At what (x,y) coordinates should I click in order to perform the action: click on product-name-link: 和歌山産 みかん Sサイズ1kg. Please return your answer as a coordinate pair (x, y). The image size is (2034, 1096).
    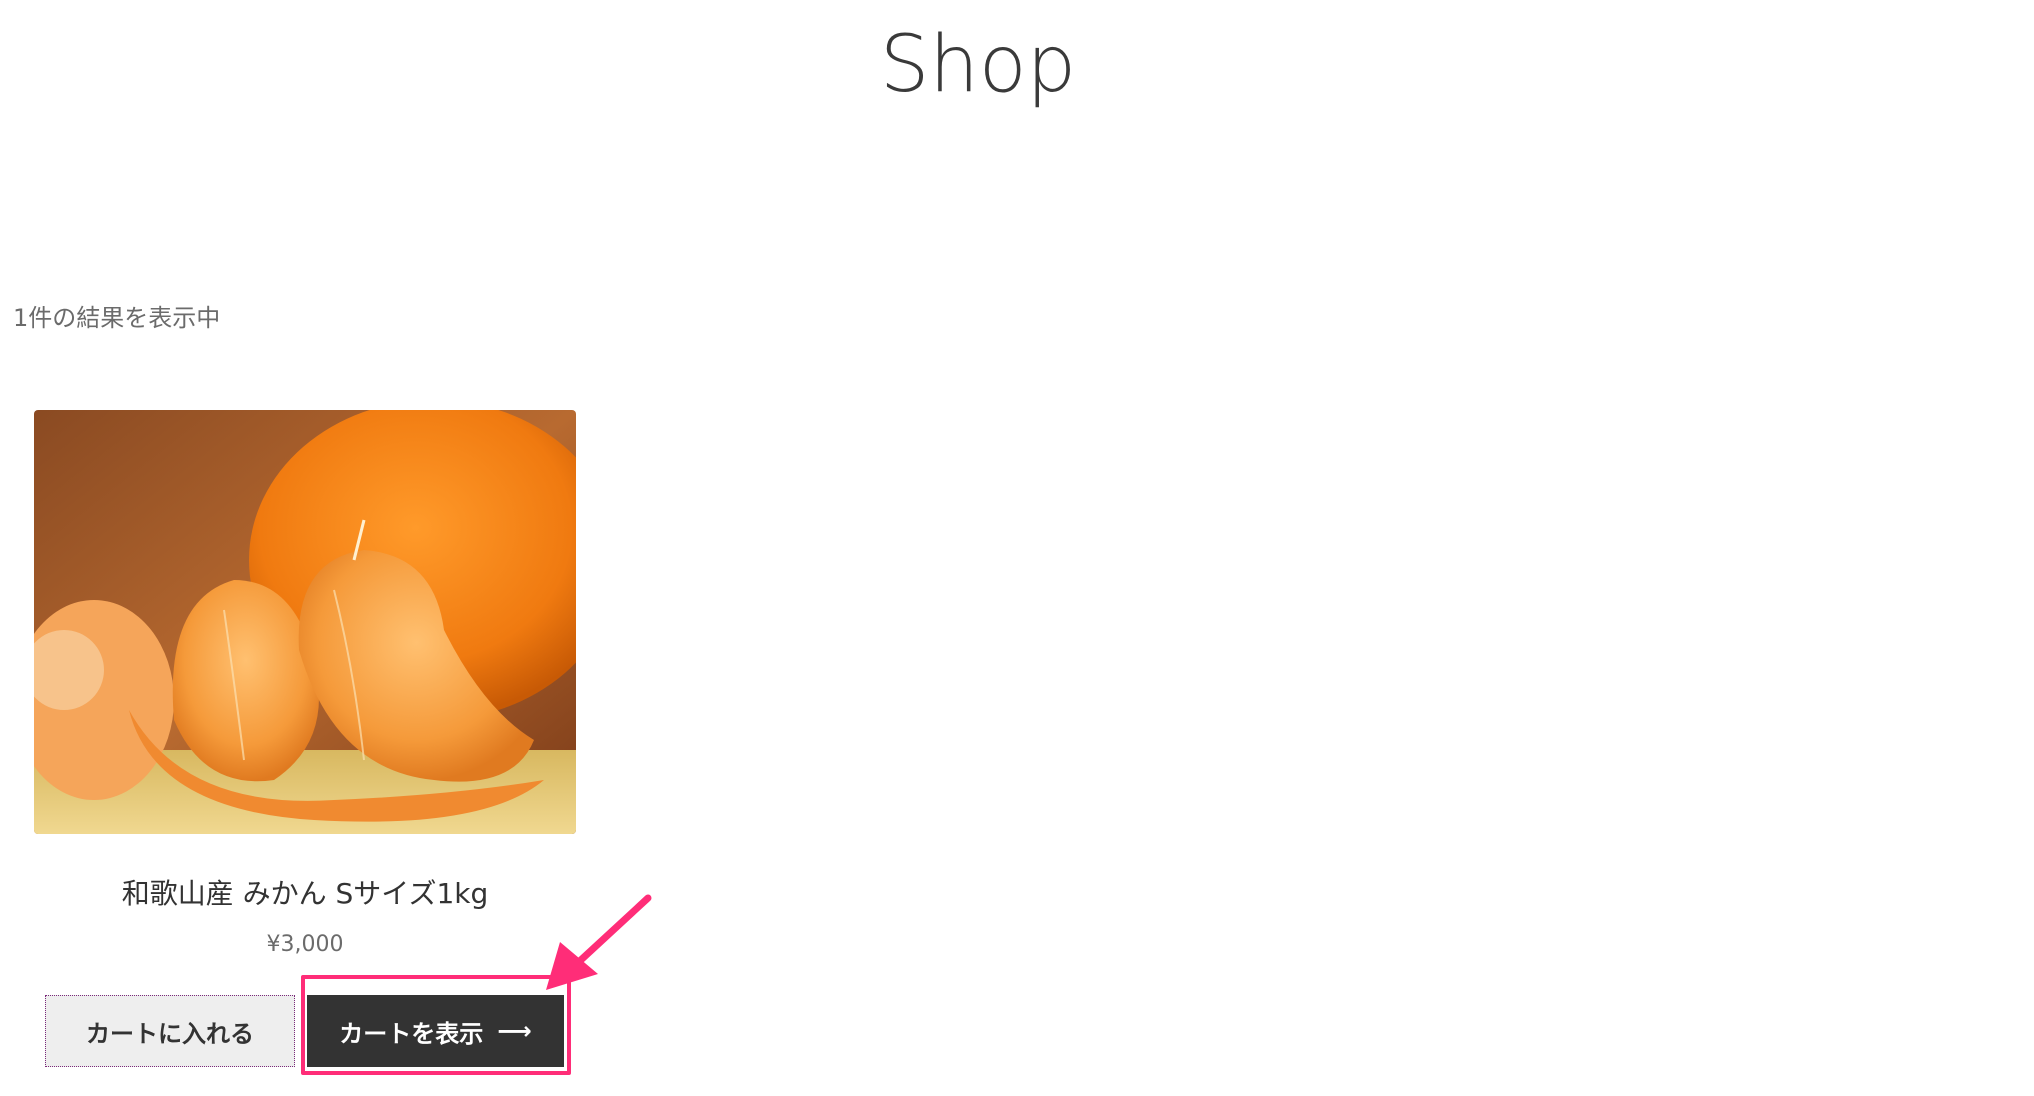
    Looking at the image, I should click on (305, 892).